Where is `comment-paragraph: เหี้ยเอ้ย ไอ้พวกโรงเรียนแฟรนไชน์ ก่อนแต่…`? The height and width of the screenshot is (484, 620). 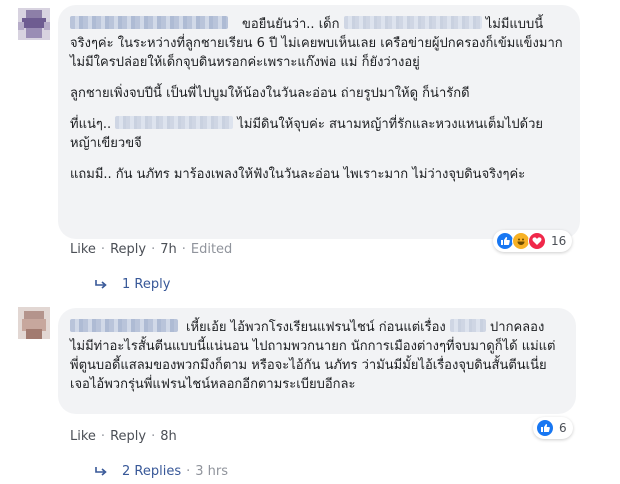 comment-paragraph: เหี้ยเอ้ย ไอ้พวกโรงเรียนแฟรนไชน์ ก่อนแต่… is located at coordinates (316, 356).